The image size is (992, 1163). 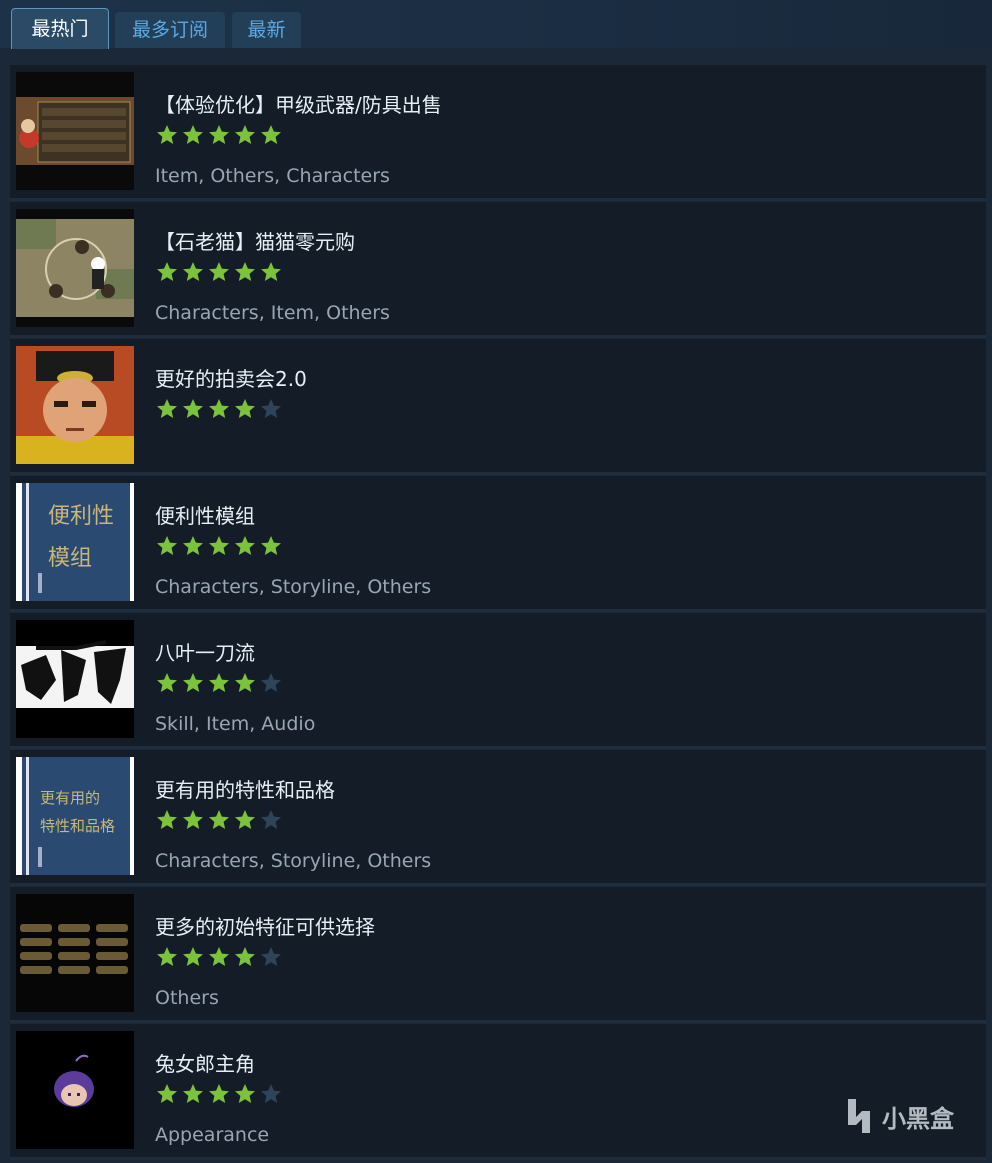 I want to click on item-title: 八叶一刀流, so click(x=205, y=651).